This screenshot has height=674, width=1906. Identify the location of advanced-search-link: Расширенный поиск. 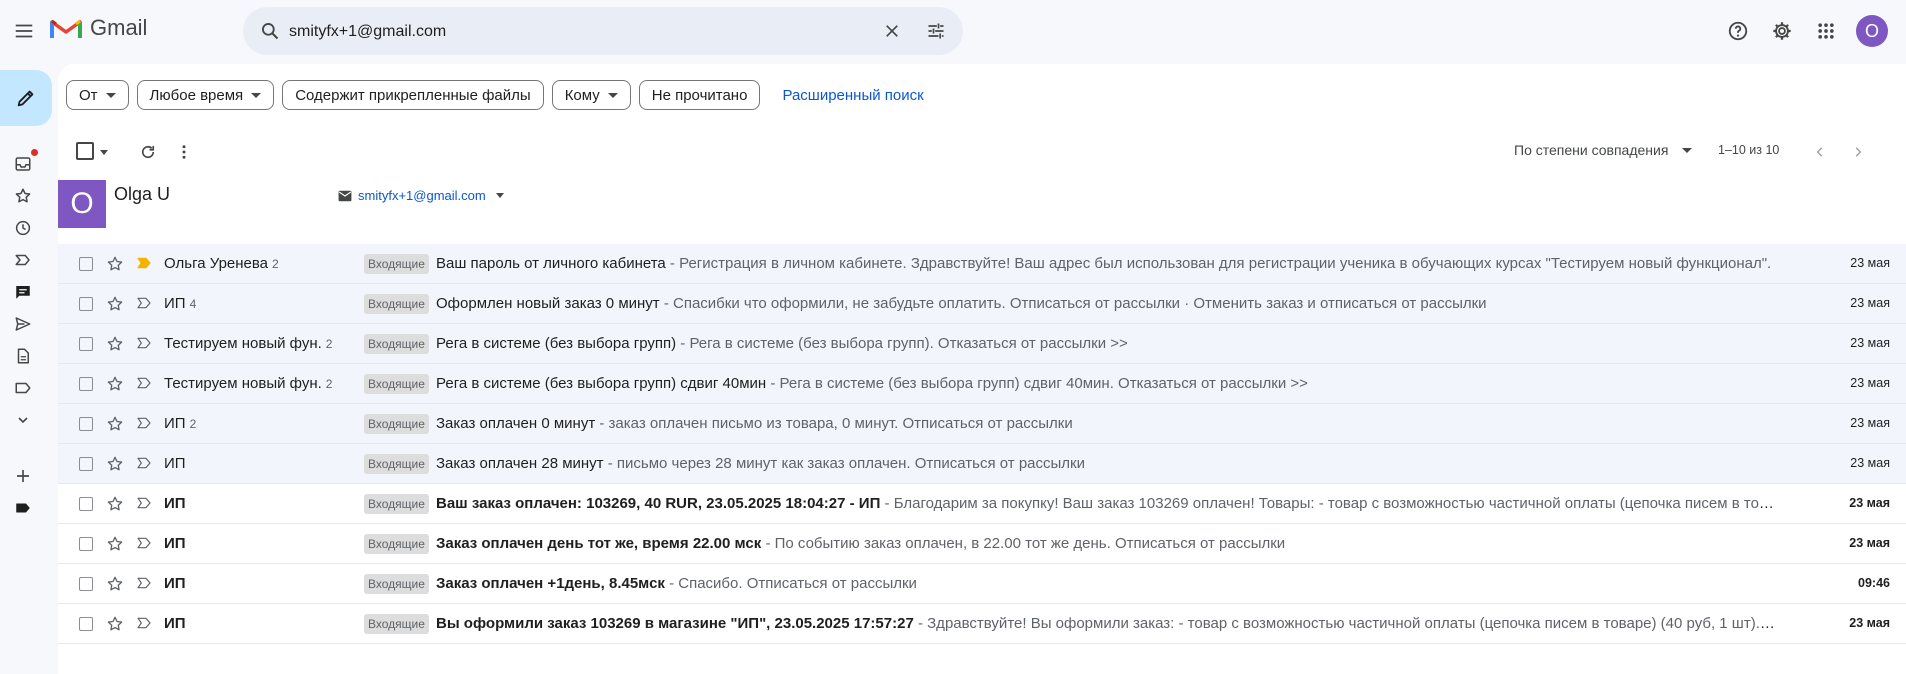
(852, 95).